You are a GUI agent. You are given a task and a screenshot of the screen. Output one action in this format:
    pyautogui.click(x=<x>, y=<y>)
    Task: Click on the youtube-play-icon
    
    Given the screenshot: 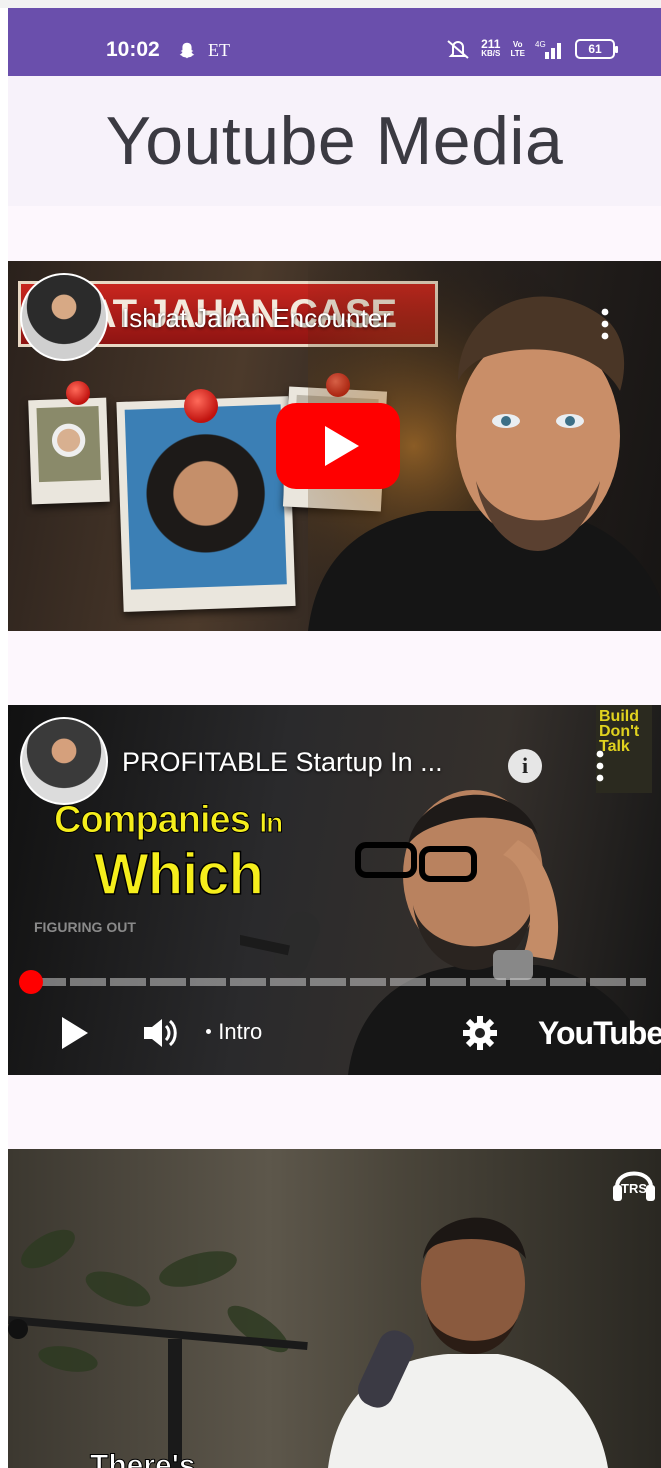 What is the action you would take?
    pyautogui.click(x=338, y=446)
    